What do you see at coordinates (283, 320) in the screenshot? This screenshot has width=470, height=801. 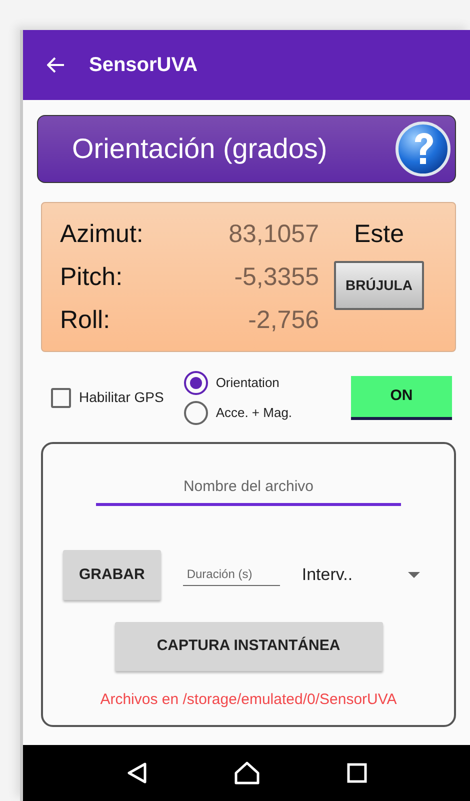 I see `reading-value: -2,756` at bounding box center [283, 320].